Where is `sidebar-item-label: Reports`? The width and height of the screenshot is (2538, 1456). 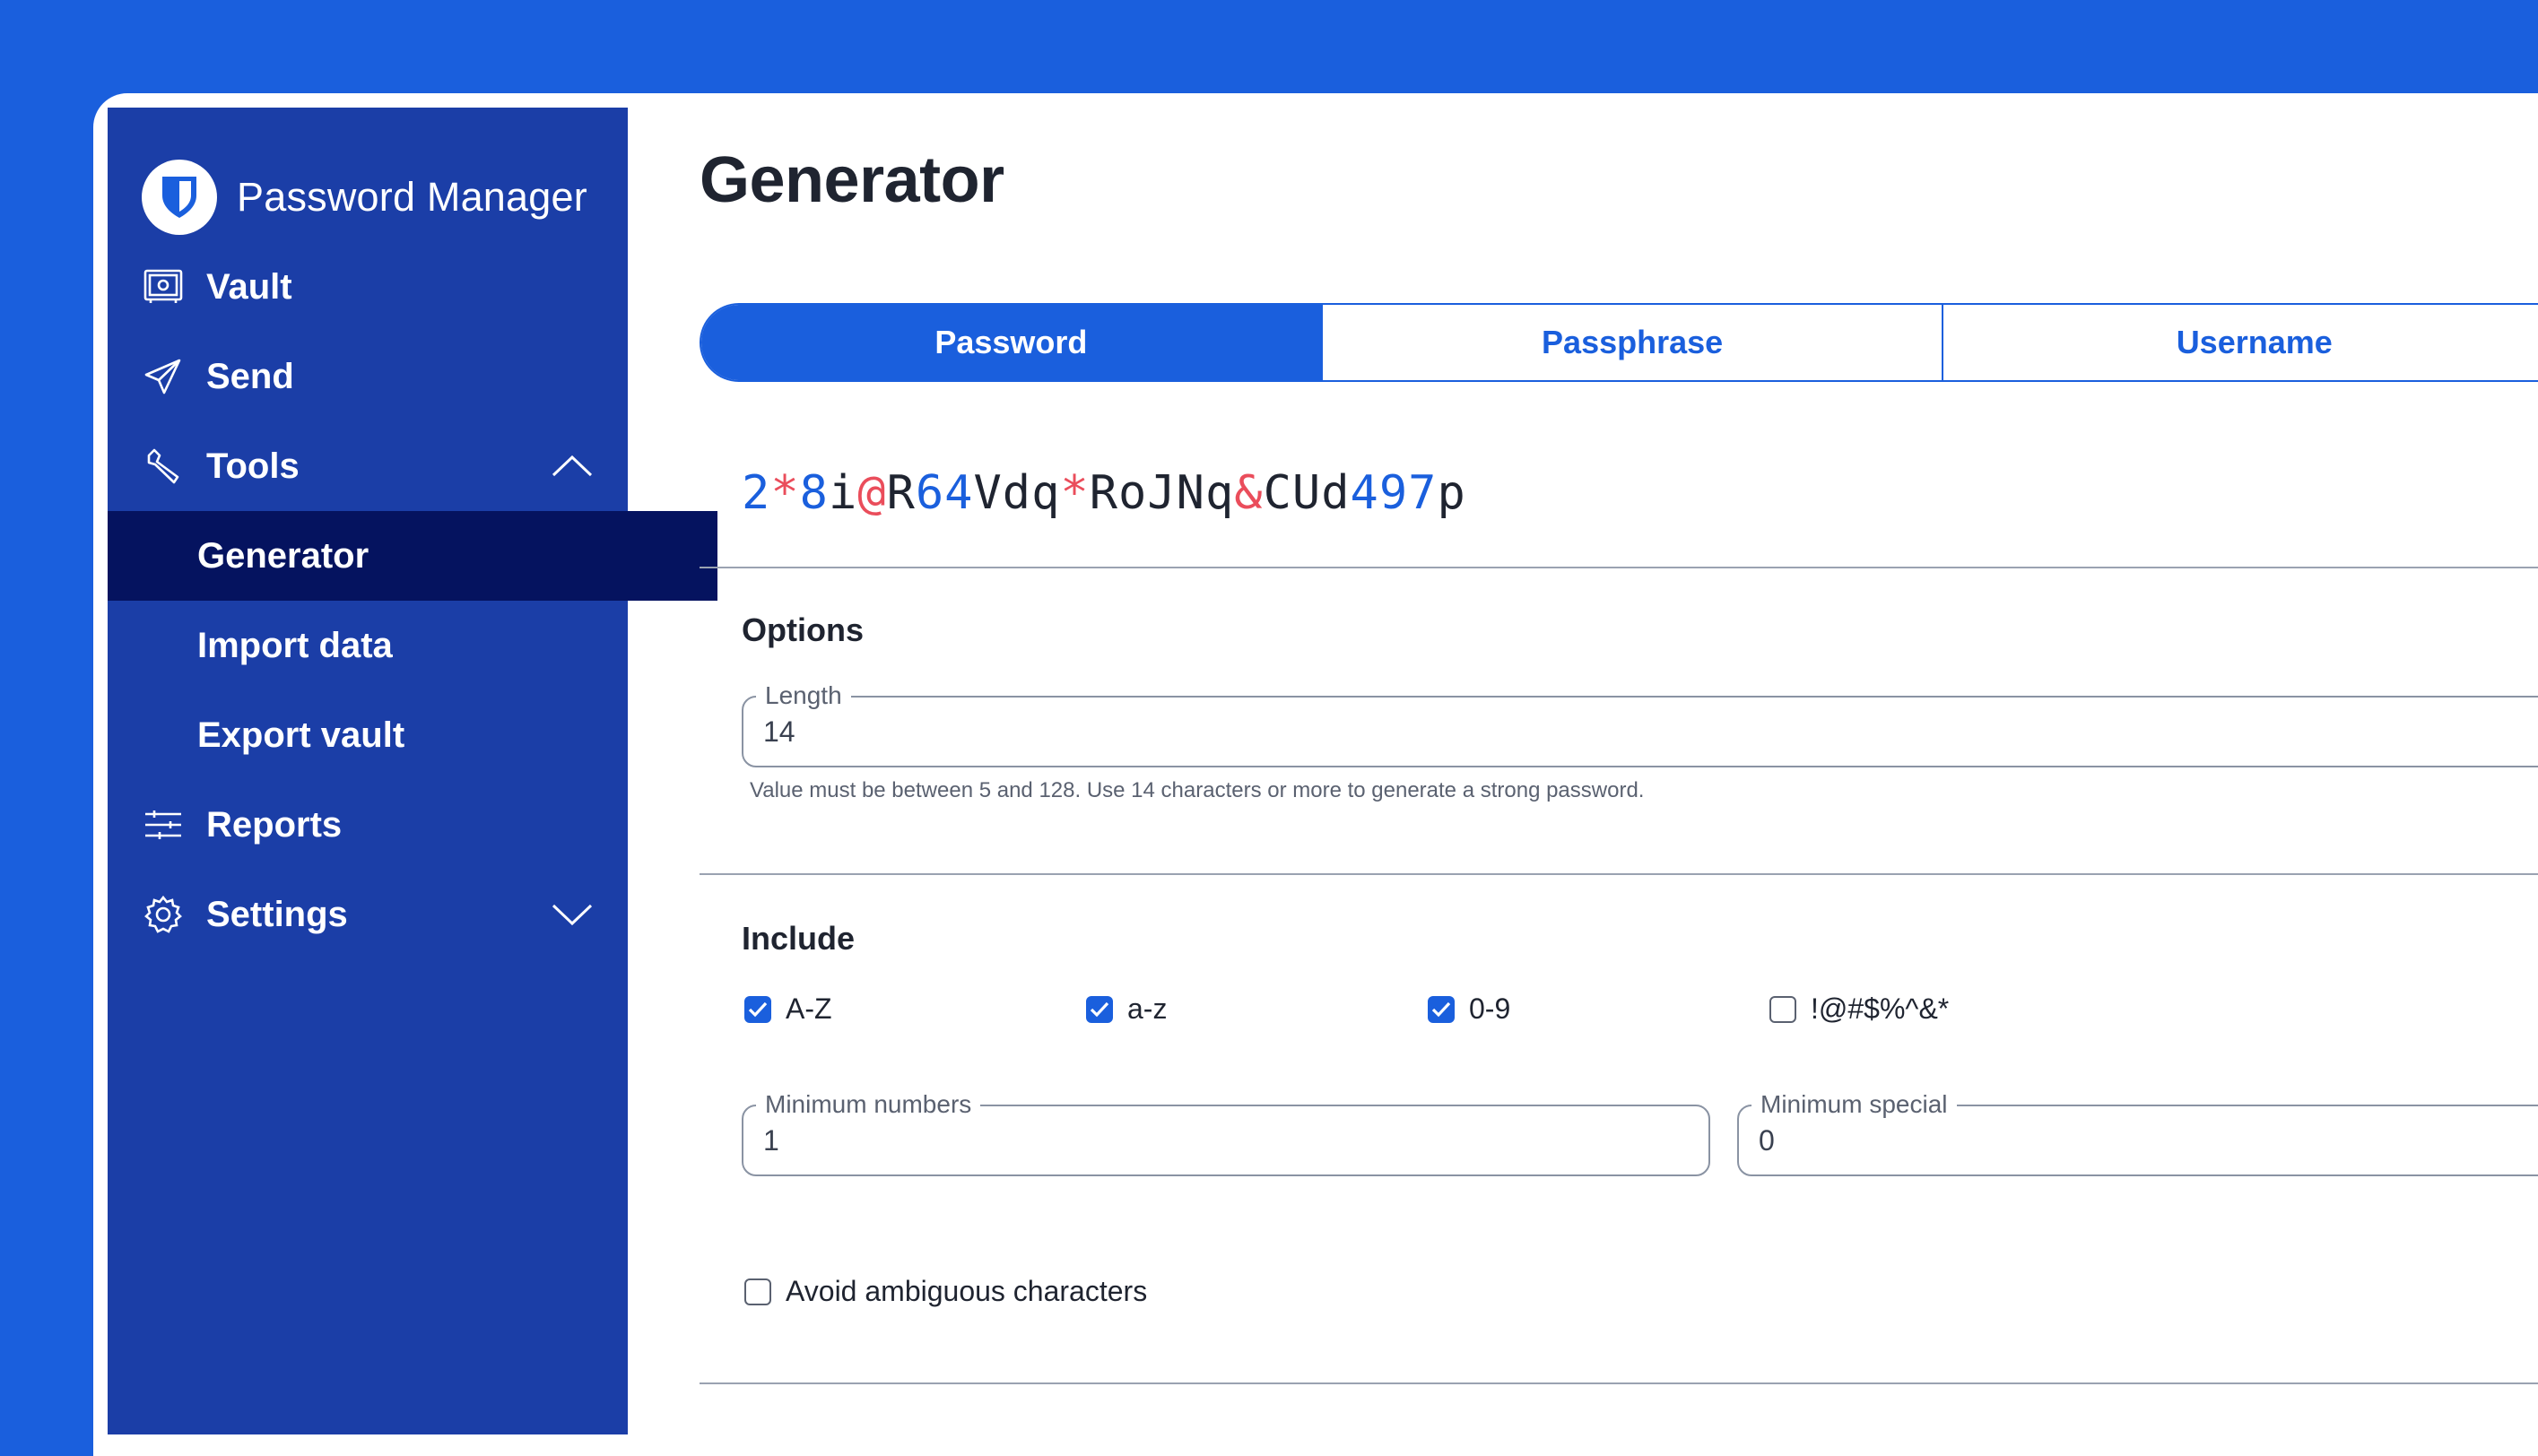 sidebar-item-label: Reports is located at coordinates (274, 824).